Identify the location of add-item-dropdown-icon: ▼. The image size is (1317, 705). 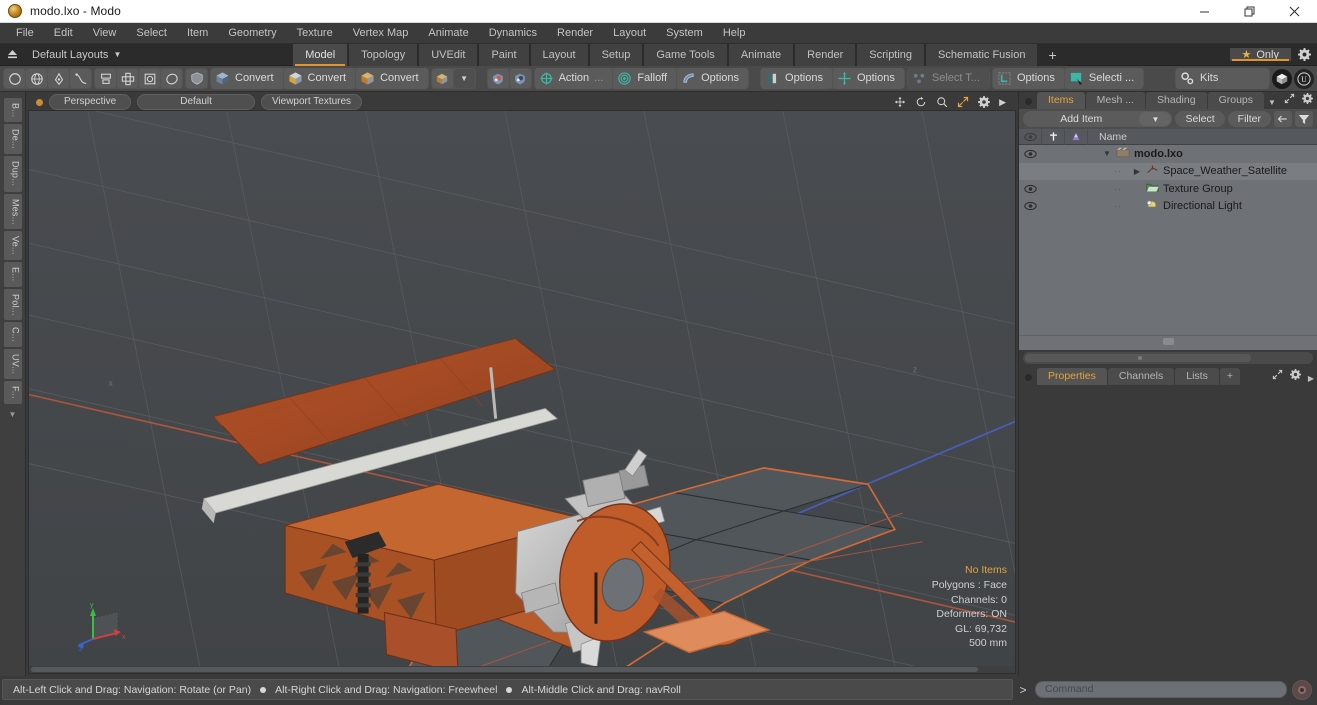
(1155, 119).